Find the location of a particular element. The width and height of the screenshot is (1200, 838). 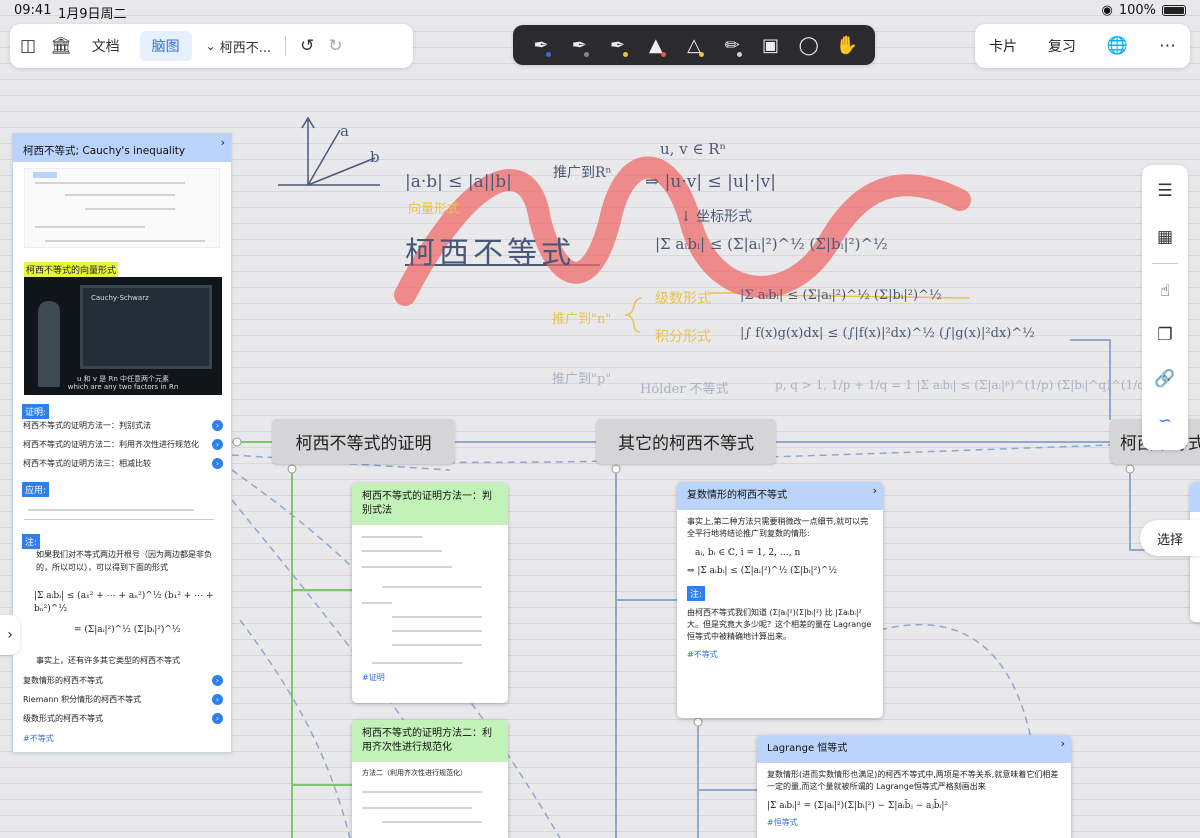

card-title: Lagrange 恒等式 is located at coordinates (807, 748).